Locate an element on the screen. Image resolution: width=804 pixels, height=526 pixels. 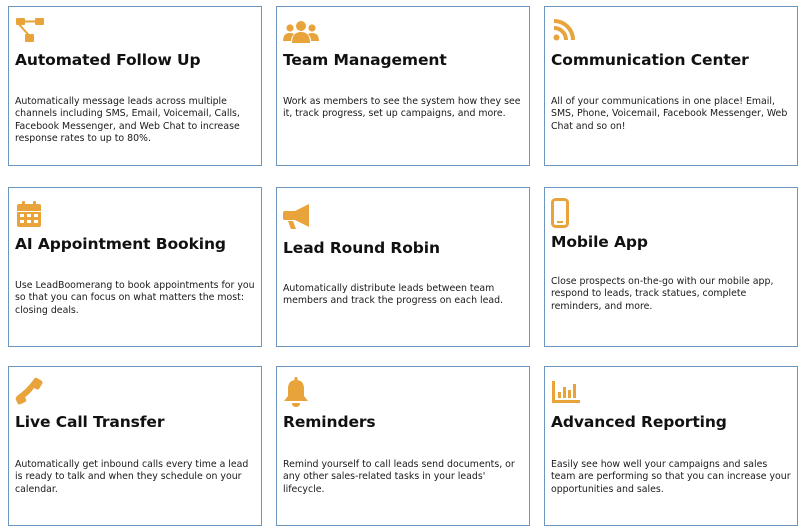
feature-title: Lead Round Robin is located at coordinates (361, 248).